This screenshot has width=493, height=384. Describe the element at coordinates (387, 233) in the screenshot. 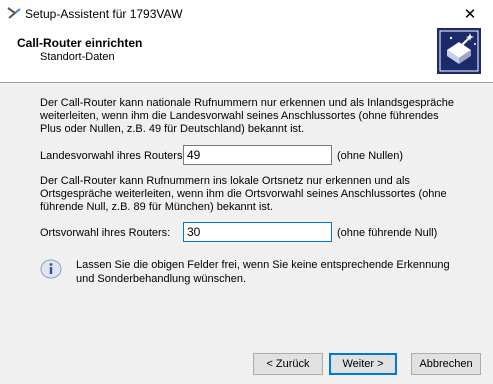

I see `area-code-hint: (ohne führende Null)` at that location.